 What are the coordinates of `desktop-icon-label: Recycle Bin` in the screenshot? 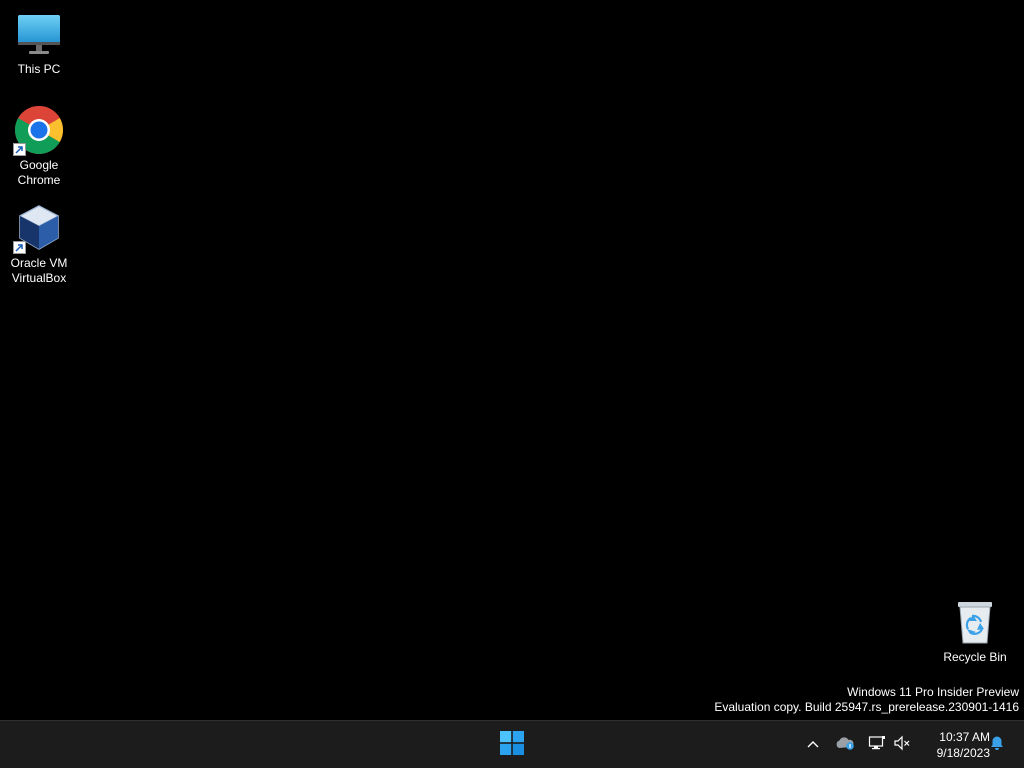 It's located at (975, 657).